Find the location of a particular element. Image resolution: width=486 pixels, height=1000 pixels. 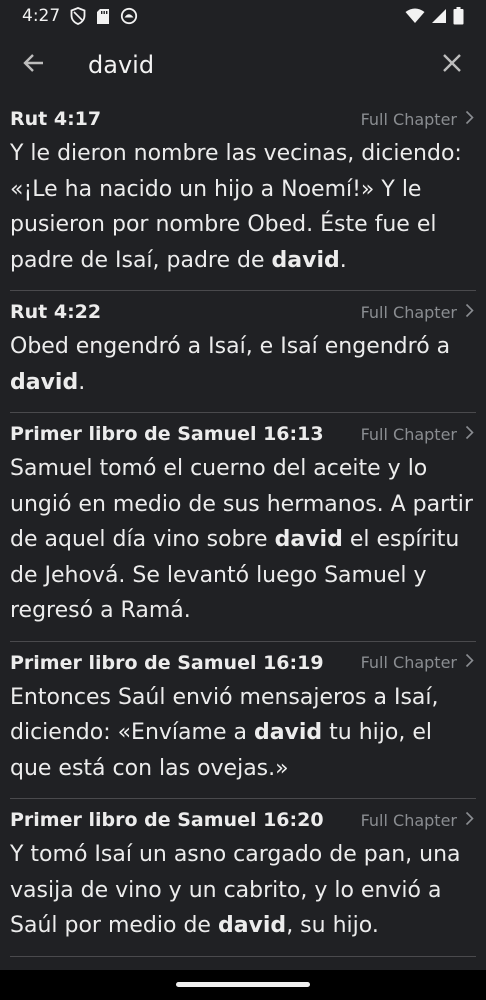

search-input is located at coordinates (253, 65).